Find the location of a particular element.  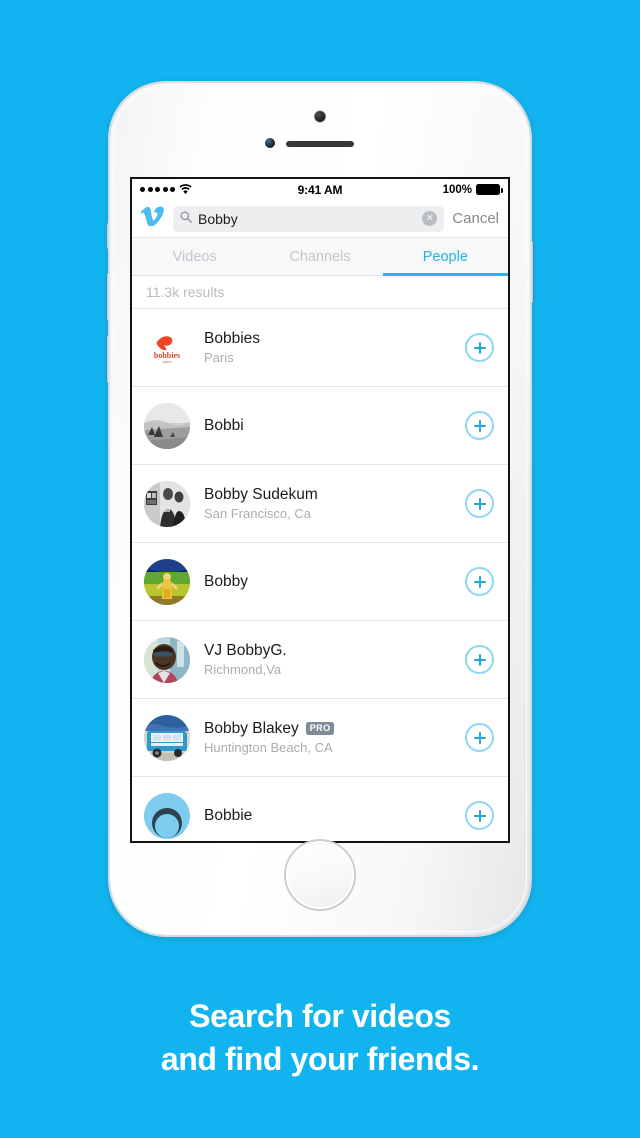

status-bar-right: 100% is located at coordinates (423, 189).